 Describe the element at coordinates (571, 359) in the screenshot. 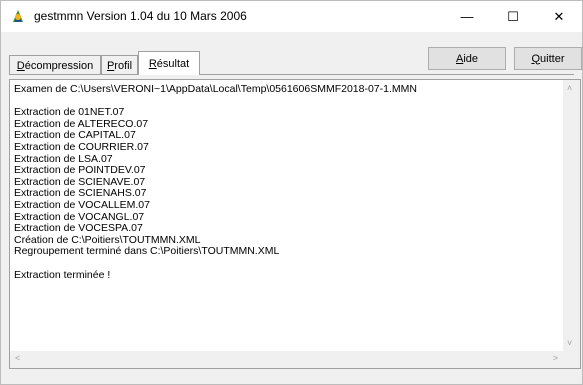

I see `scroll-corner` at that location.